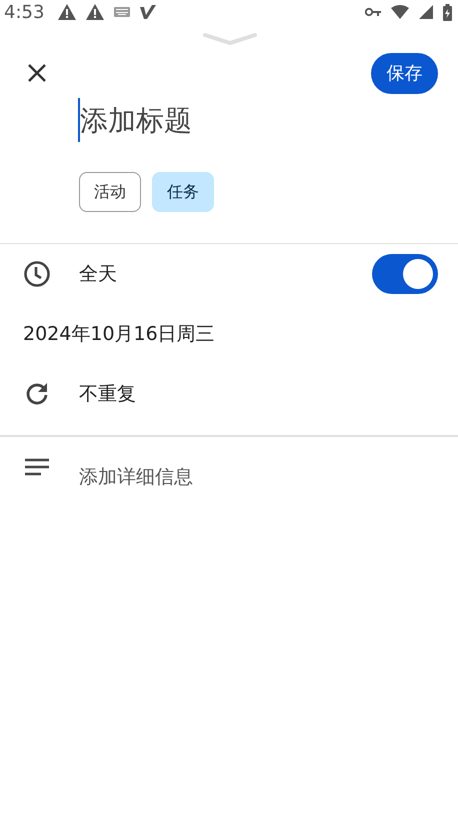 The image size is (458, 820). What do you see at coordinates (110, 192) in the screenshot?
I see `type-chip: 活动` at bounding box center [110, 192].